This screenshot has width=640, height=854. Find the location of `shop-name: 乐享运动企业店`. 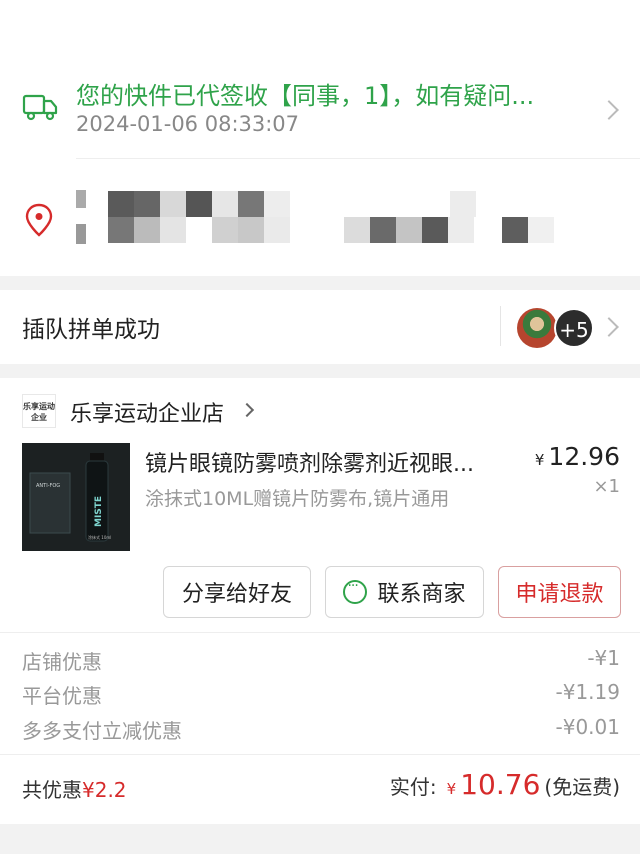

shop-name: 乐享运动企业店 is located at coordinates (147, 414).